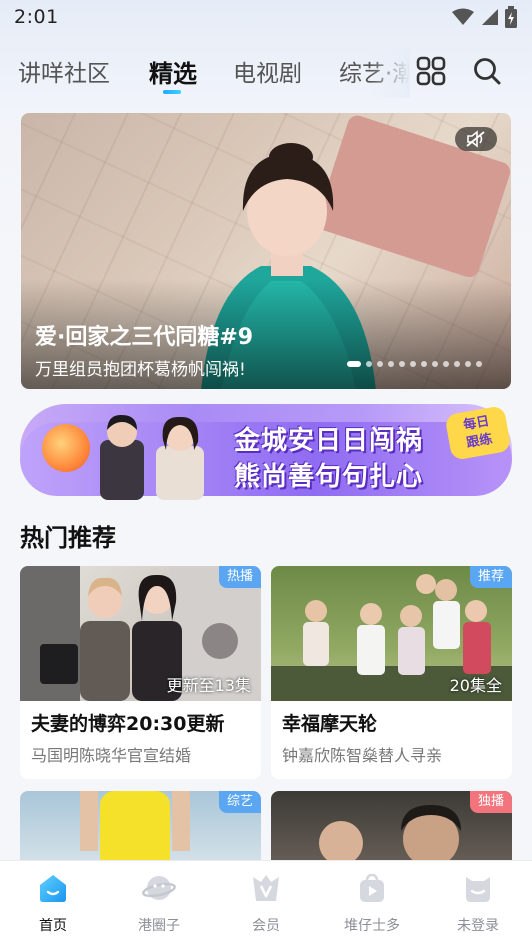 The width and height of the screenshot is (532, 946). I want to click on search-icon, so click(487, 71).